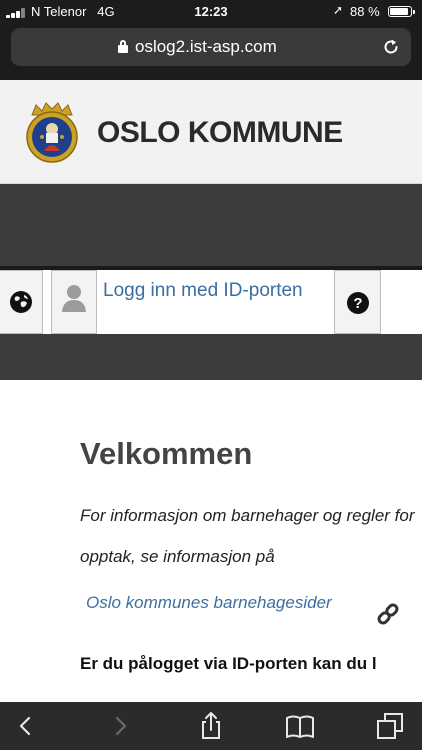 This screenshot has height=750, width=422. I want to click on language-button, so click(21, 302).